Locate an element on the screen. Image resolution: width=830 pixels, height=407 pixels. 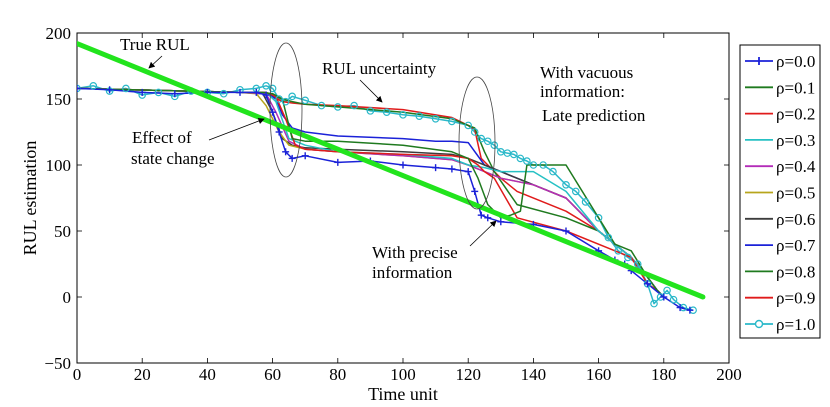
x-tick-label: 40 is located at coordinates (207, 374).